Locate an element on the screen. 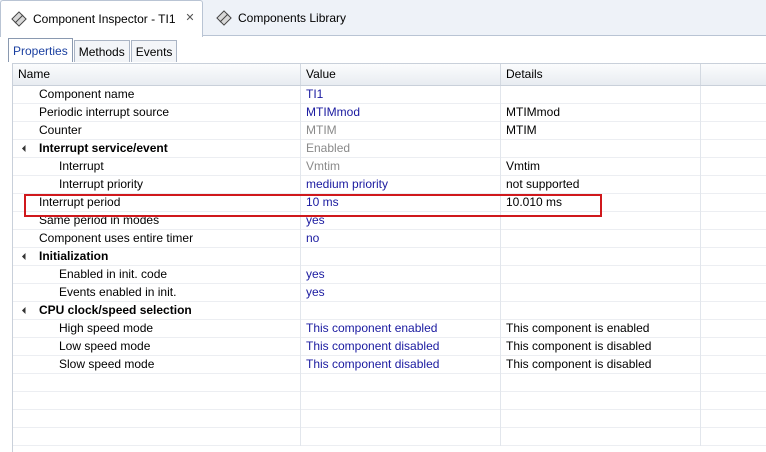  property-details: MTIM is located at coordinates (601, 131).